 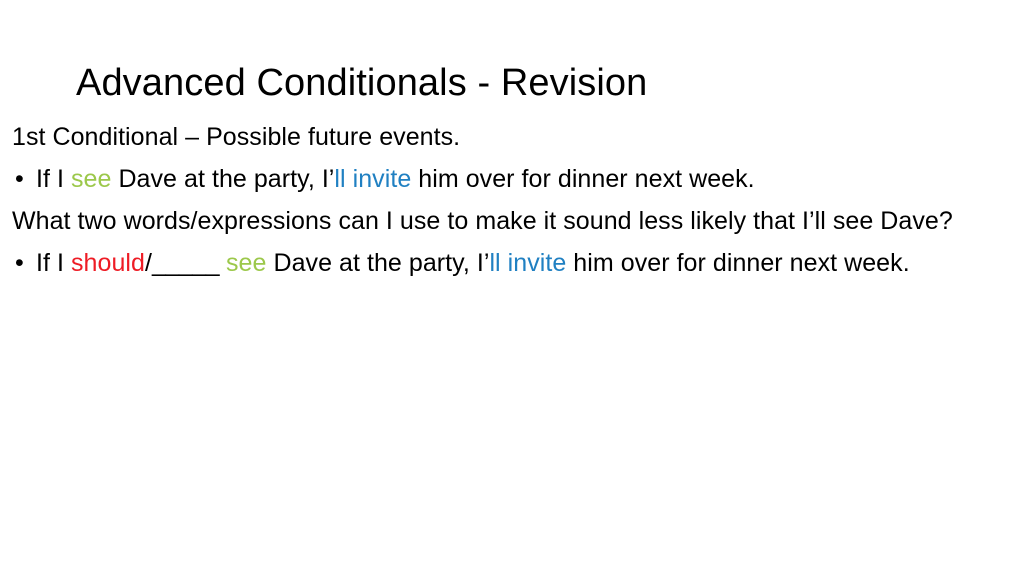 What do you see at coordinates (373, 179) in the screenshot?
I see `example1-highlight-verb-result: ll invite` at bounding box center [373, 179].